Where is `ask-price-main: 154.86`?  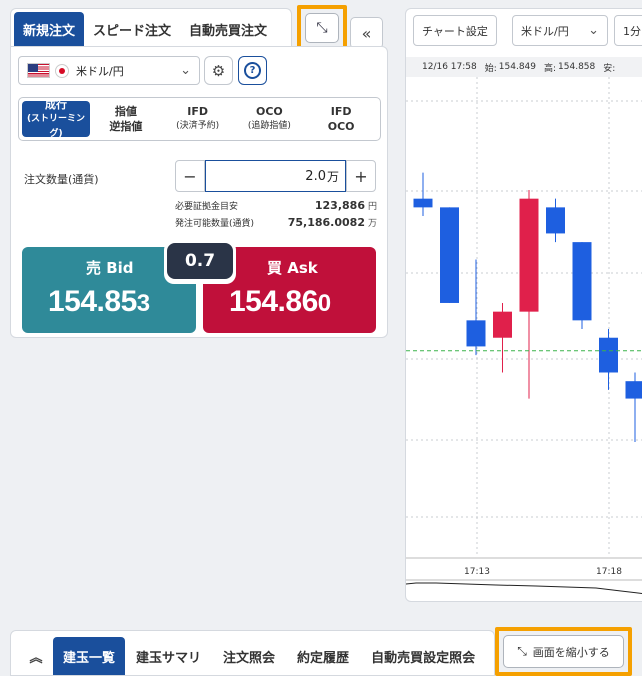 ask-price-main: 154.86 is located at coordinates (273, 301).